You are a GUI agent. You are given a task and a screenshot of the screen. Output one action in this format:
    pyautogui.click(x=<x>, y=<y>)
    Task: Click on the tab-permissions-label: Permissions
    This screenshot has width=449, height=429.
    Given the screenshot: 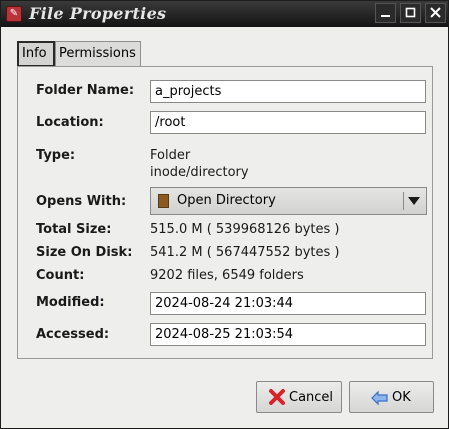 What is the action you would take?
    pyautogui.click(x=97, y=53)
    